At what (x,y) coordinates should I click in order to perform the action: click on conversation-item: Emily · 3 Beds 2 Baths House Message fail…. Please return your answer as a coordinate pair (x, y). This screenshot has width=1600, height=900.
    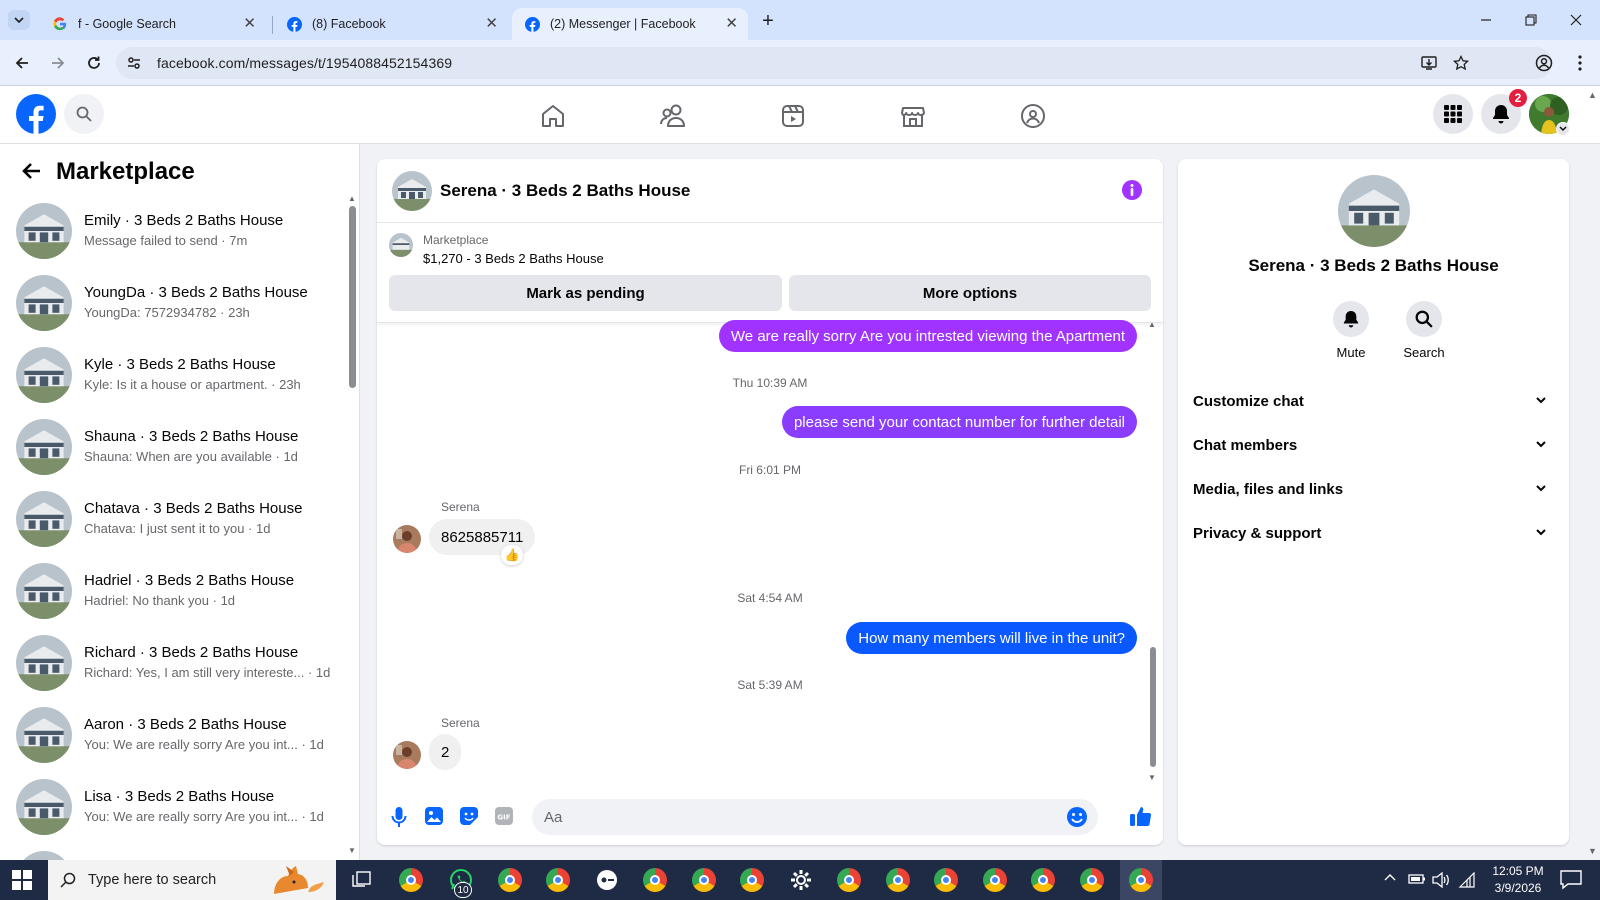
    Looking at the image, I should click on (172, 231).